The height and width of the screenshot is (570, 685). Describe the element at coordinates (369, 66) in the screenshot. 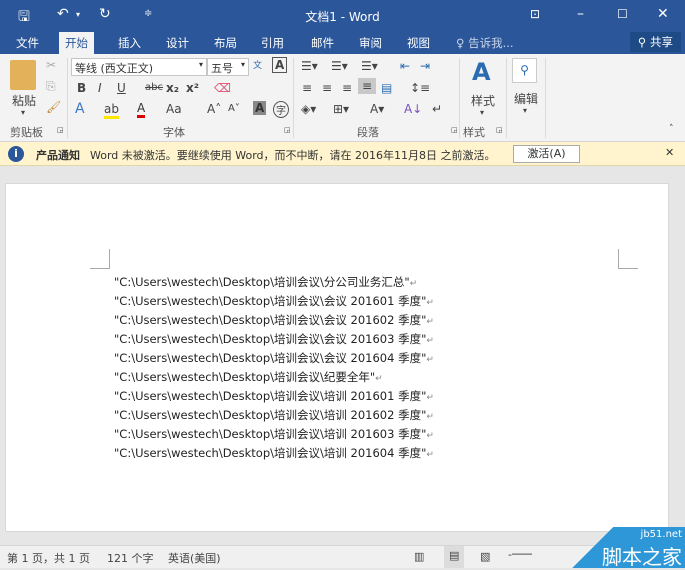

I see `multilevel-list-icon: ☰▾` at that location.